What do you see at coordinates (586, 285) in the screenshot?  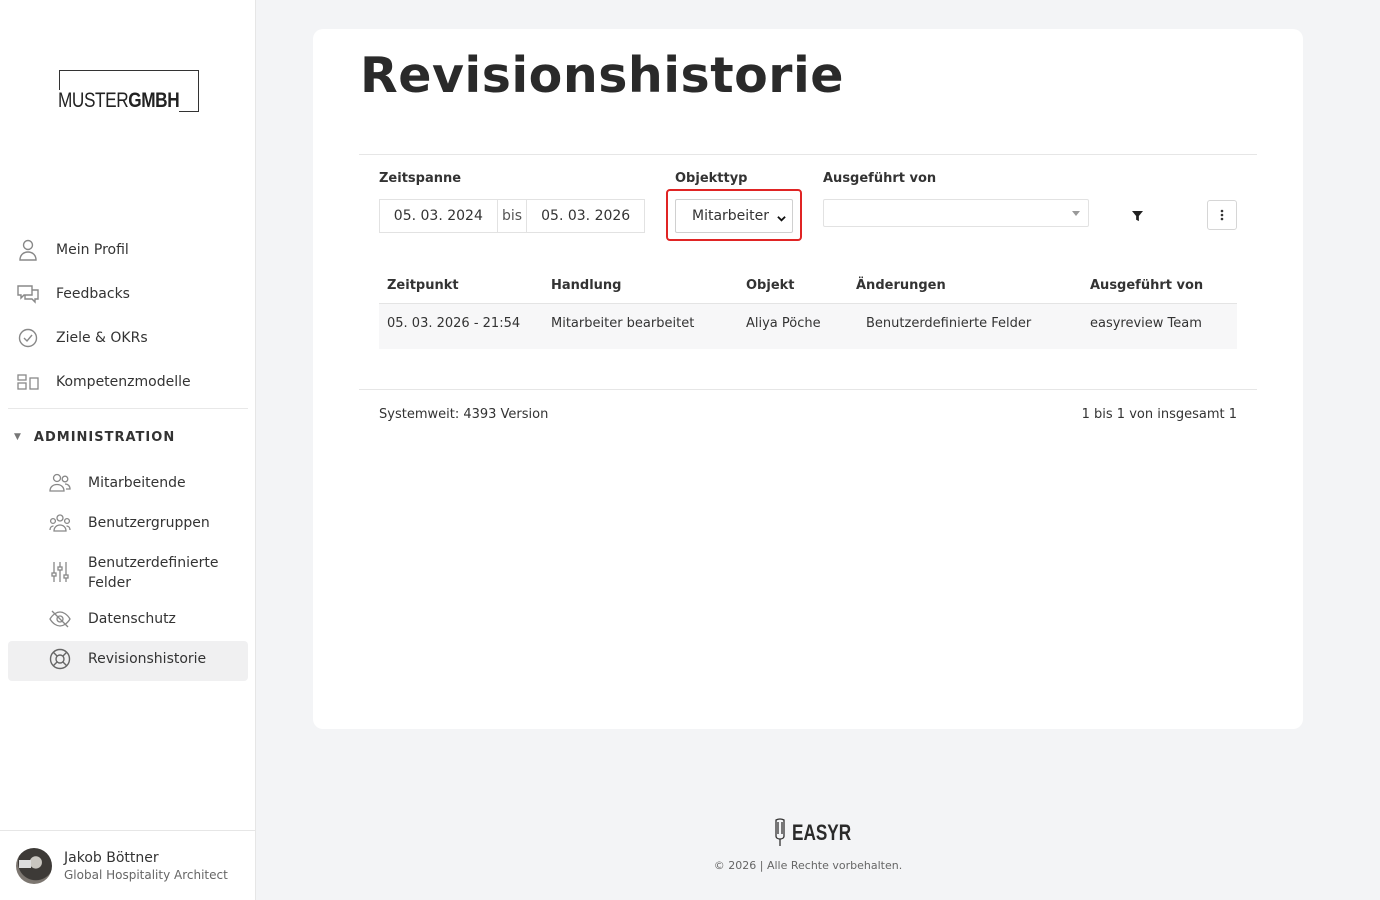 I see `col-handlung: Handlung` at bounding box center [586, 285].